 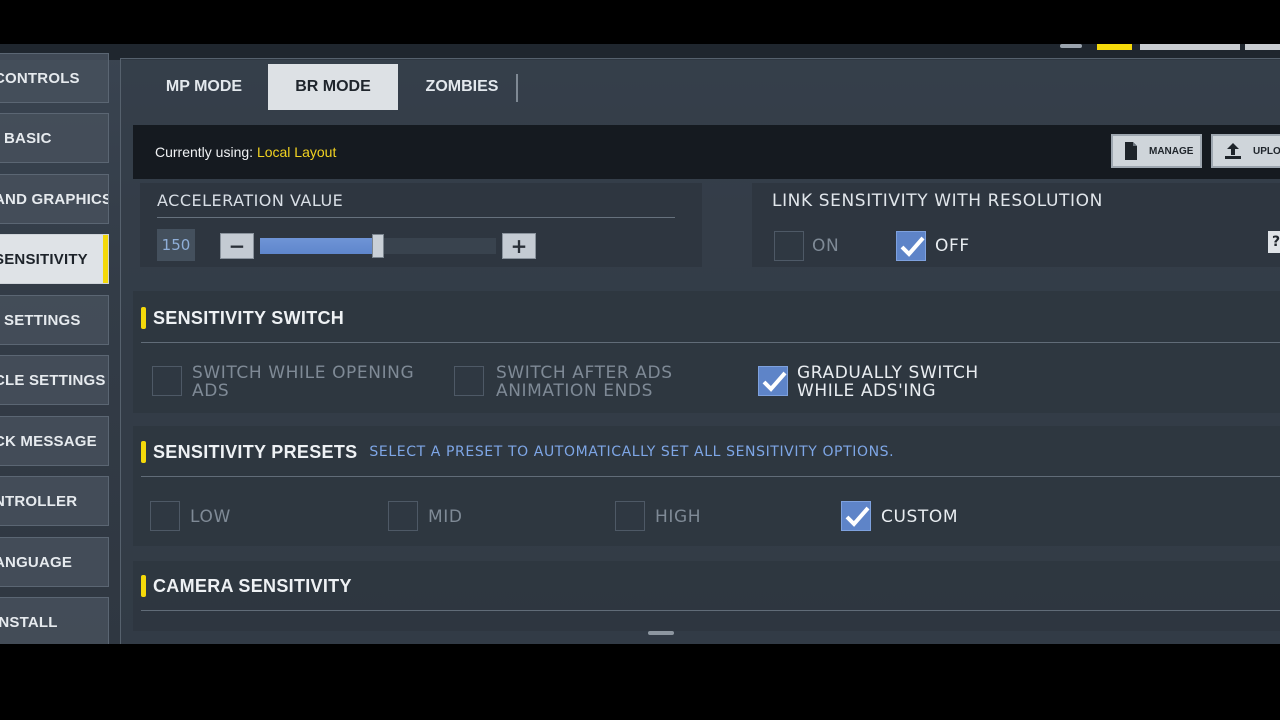 I want to click on acceleration-slider, so click(x=378, y=246).